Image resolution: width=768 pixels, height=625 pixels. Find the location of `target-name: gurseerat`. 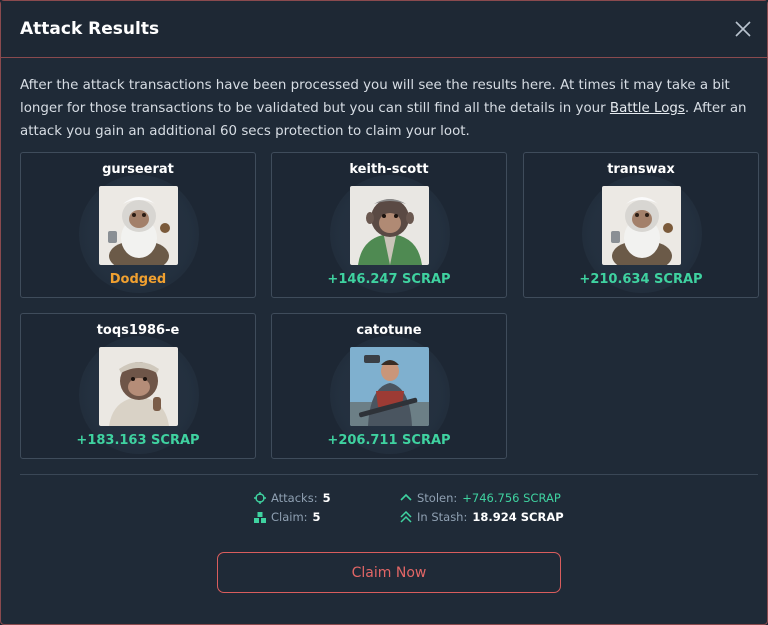

target-name: gurseerat is located at coordinates (138, 169).